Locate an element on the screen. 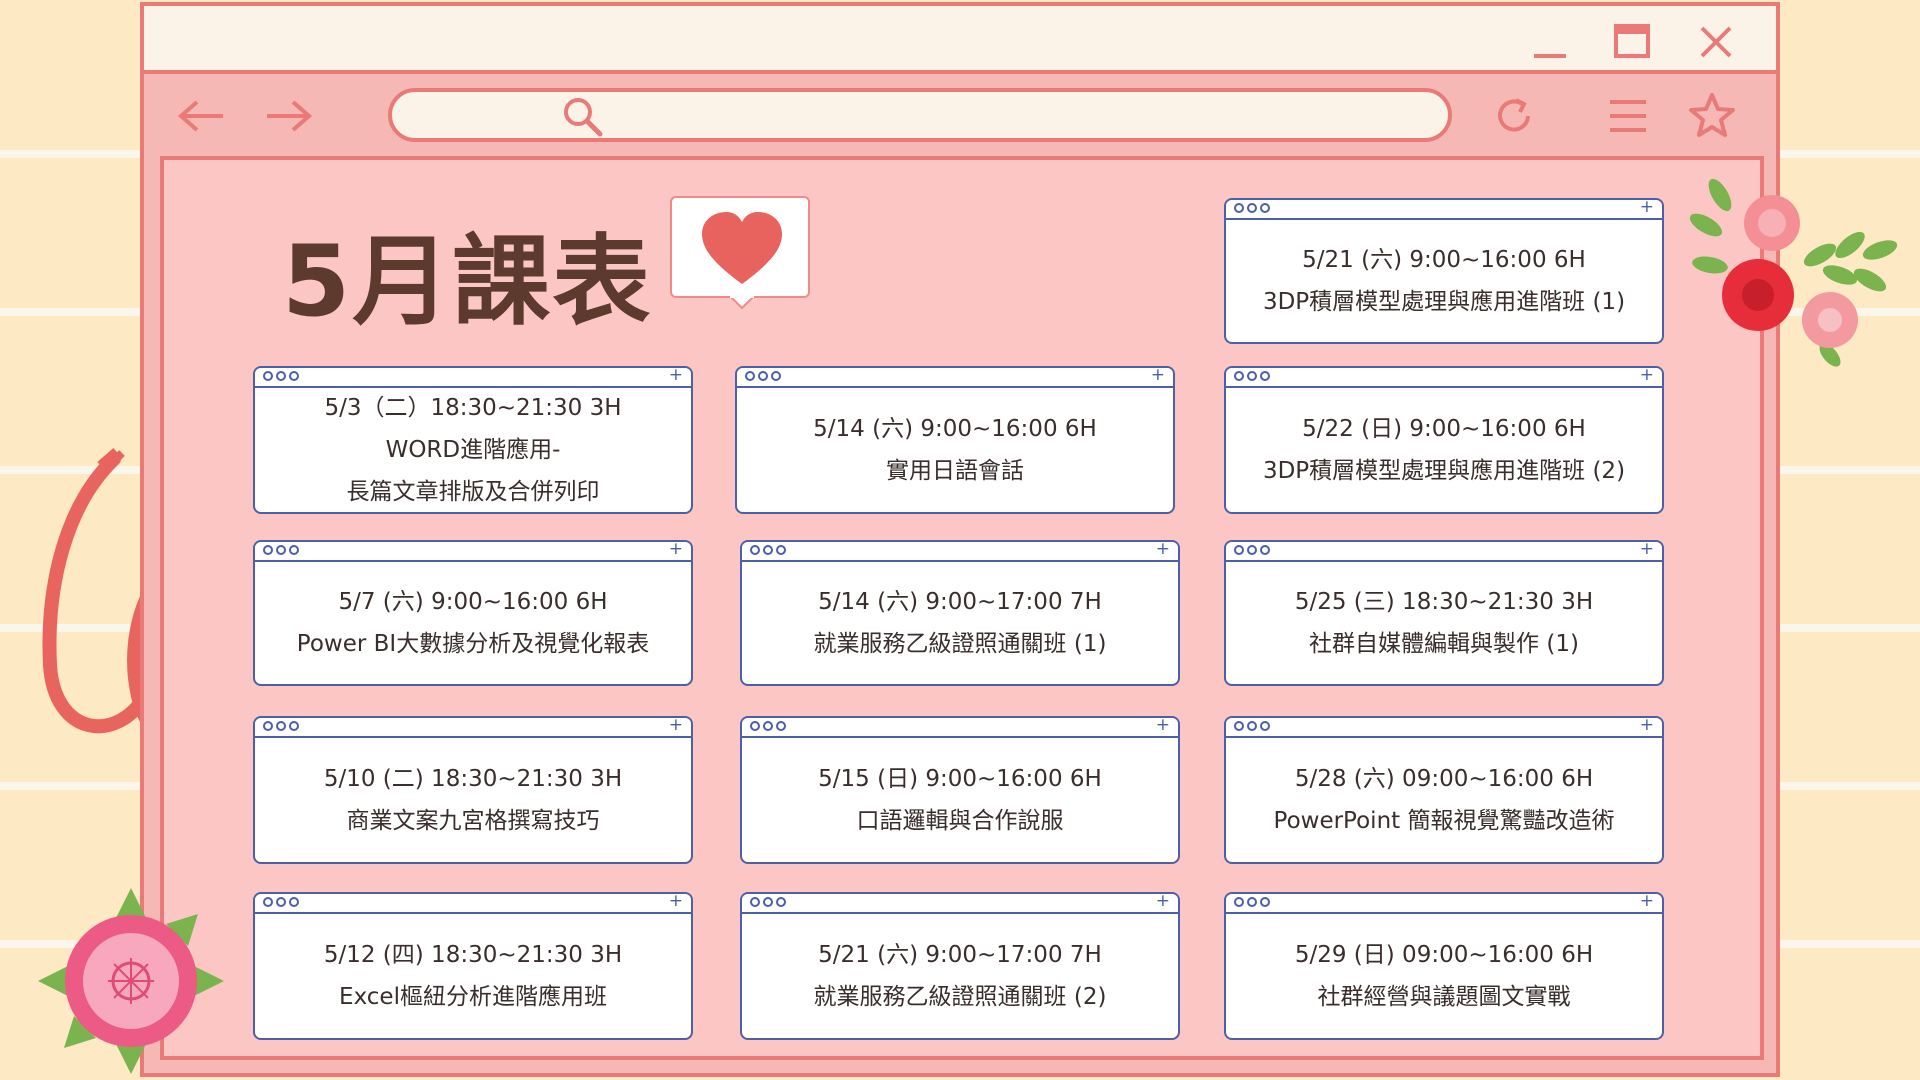  reload-icon is located at coordinates (1514, 116).